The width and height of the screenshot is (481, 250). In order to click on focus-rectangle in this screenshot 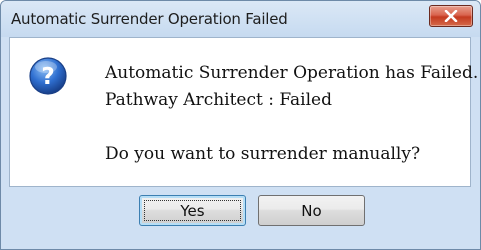, I will do `click(192, 210)`.